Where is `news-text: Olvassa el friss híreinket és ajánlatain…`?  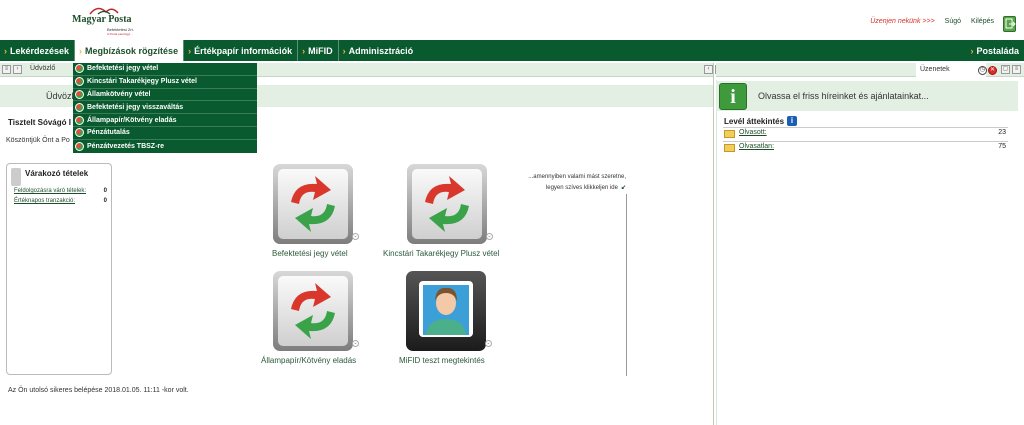
news-text: Olvassa el friss híreinket és ajánlatain… is located at coordinates (843, 96).